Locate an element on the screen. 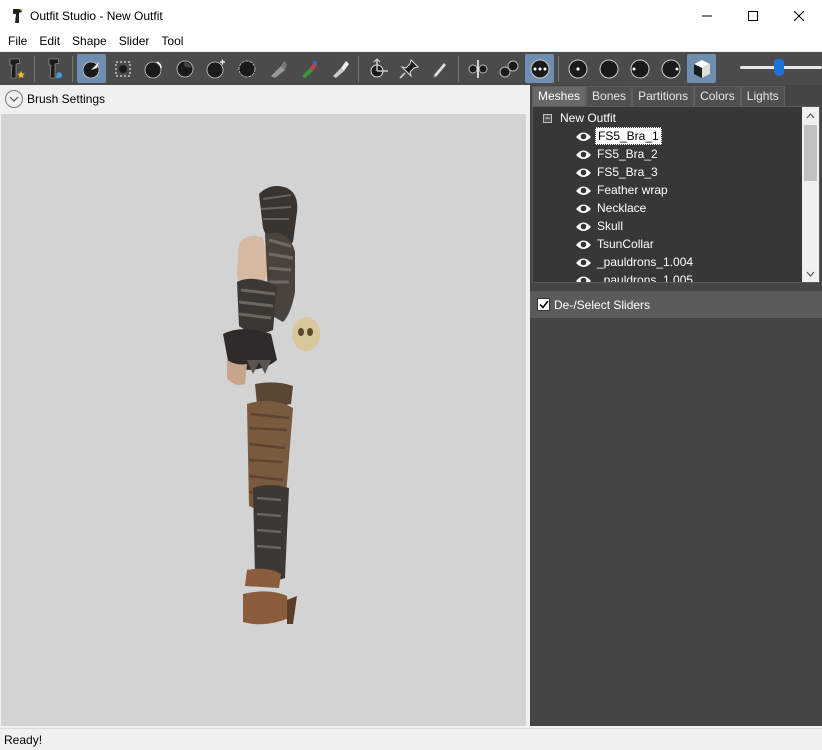 This screenshot has width=822, height=750. perspective-button is located at coordinates (701, 68).